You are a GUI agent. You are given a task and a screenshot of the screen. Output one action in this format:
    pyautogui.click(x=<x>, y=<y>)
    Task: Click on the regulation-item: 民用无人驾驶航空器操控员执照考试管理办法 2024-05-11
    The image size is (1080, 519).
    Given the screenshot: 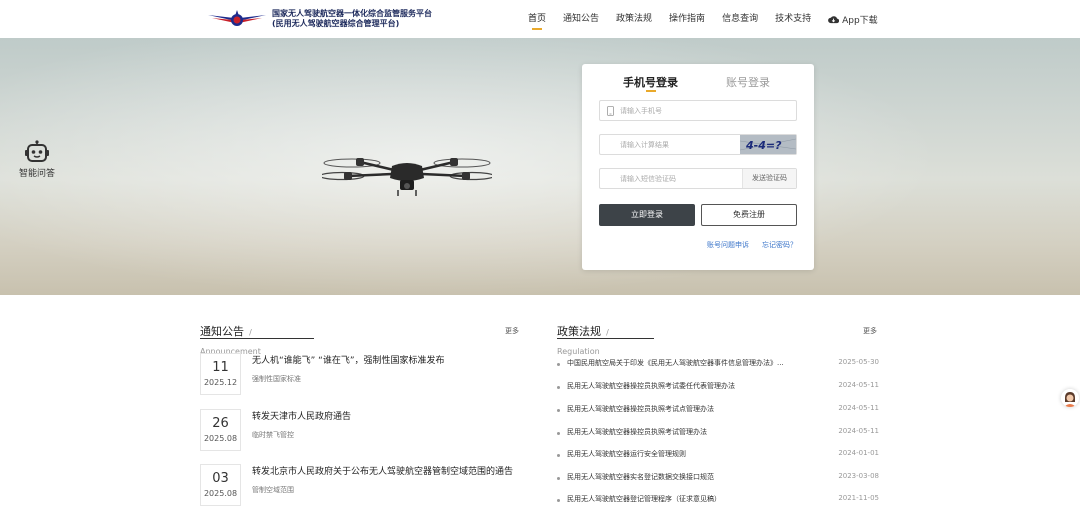 What is the action you would take?
    pyautogui.click(x=718, y=434)
    